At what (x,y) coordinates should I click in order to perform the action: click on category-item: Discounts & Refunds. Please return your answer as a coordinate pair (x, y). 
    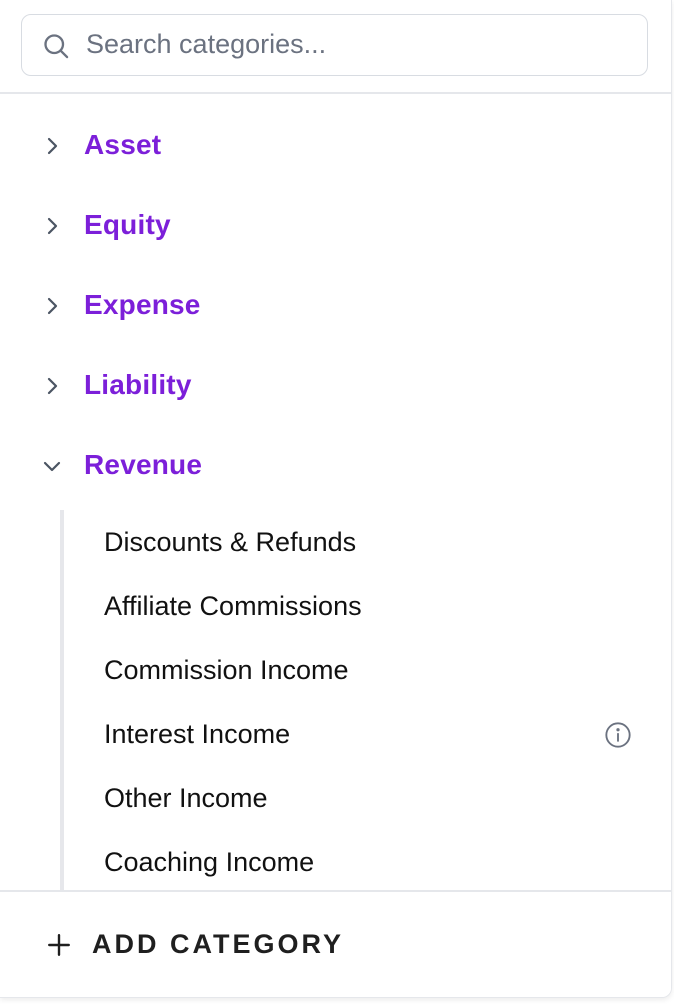
    Looking at the image, I should click on (367, 542).